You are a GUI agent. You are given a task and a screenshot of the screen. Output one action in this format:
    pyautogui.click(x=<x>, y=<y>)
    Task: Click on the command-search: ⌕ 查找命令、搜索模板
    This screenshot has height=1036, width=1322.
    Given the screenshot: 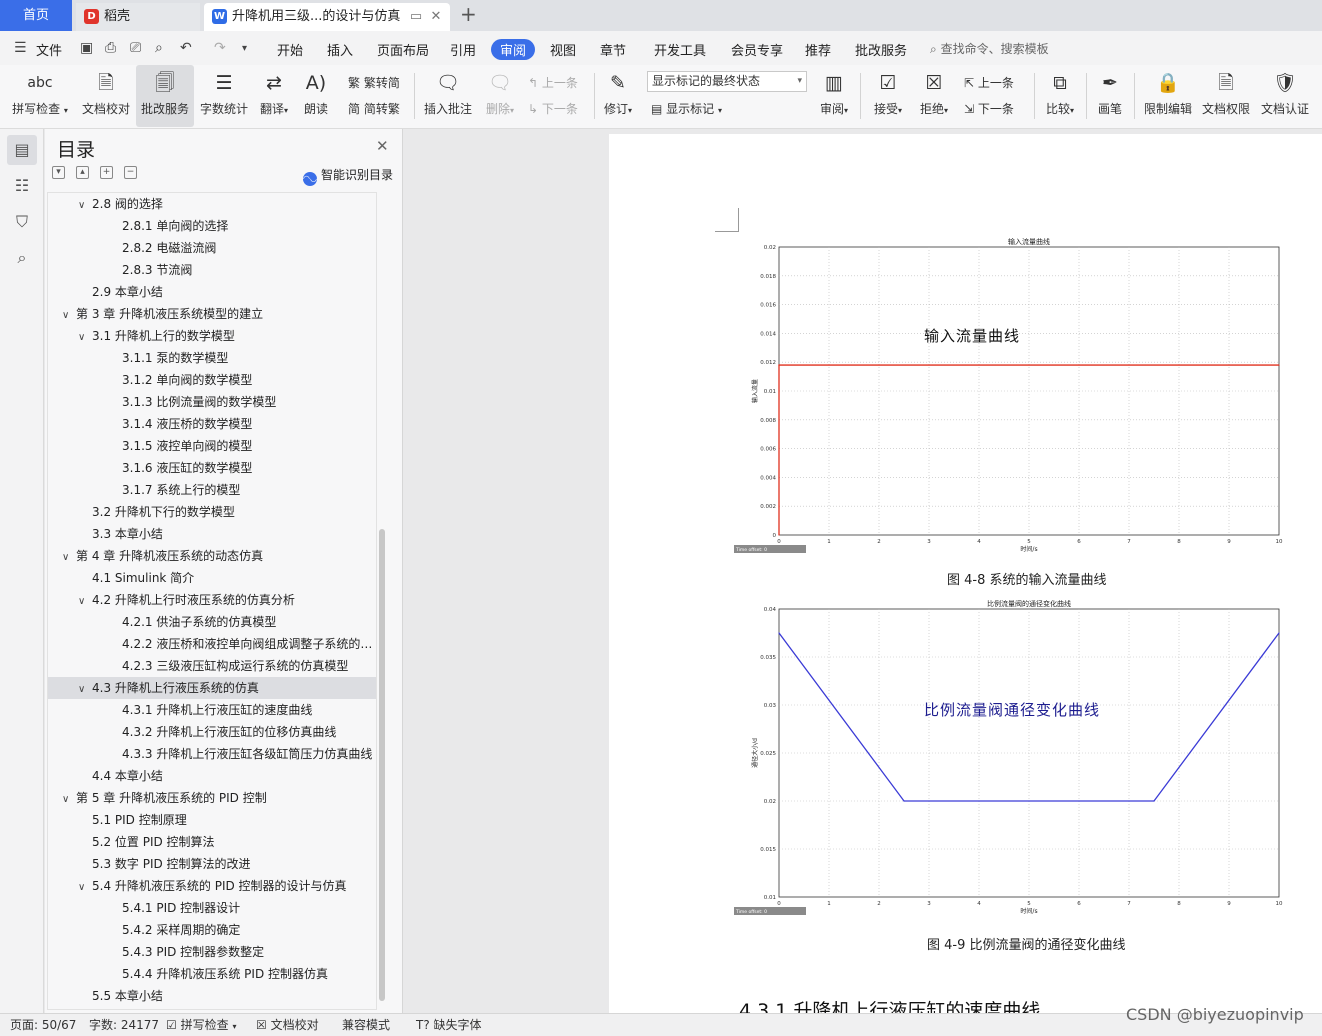 What is the action you would take?
    pyautogui.click(x=989, y=48)
    